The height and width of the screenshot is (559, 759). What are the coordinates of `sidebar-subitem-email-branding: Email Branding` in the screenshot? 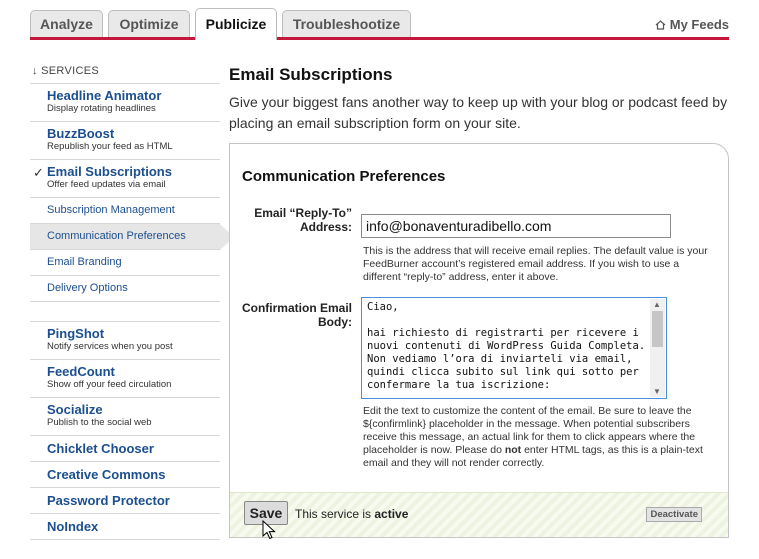 It's located at (125, 263).